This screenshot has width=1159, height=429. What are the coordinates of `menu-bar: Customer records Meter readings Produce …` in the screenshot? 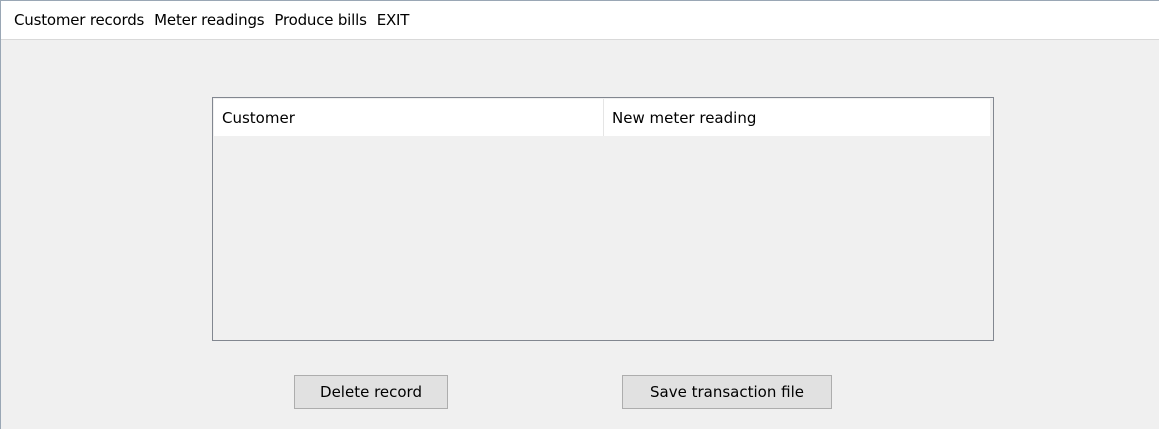 It's located at (580, 20).